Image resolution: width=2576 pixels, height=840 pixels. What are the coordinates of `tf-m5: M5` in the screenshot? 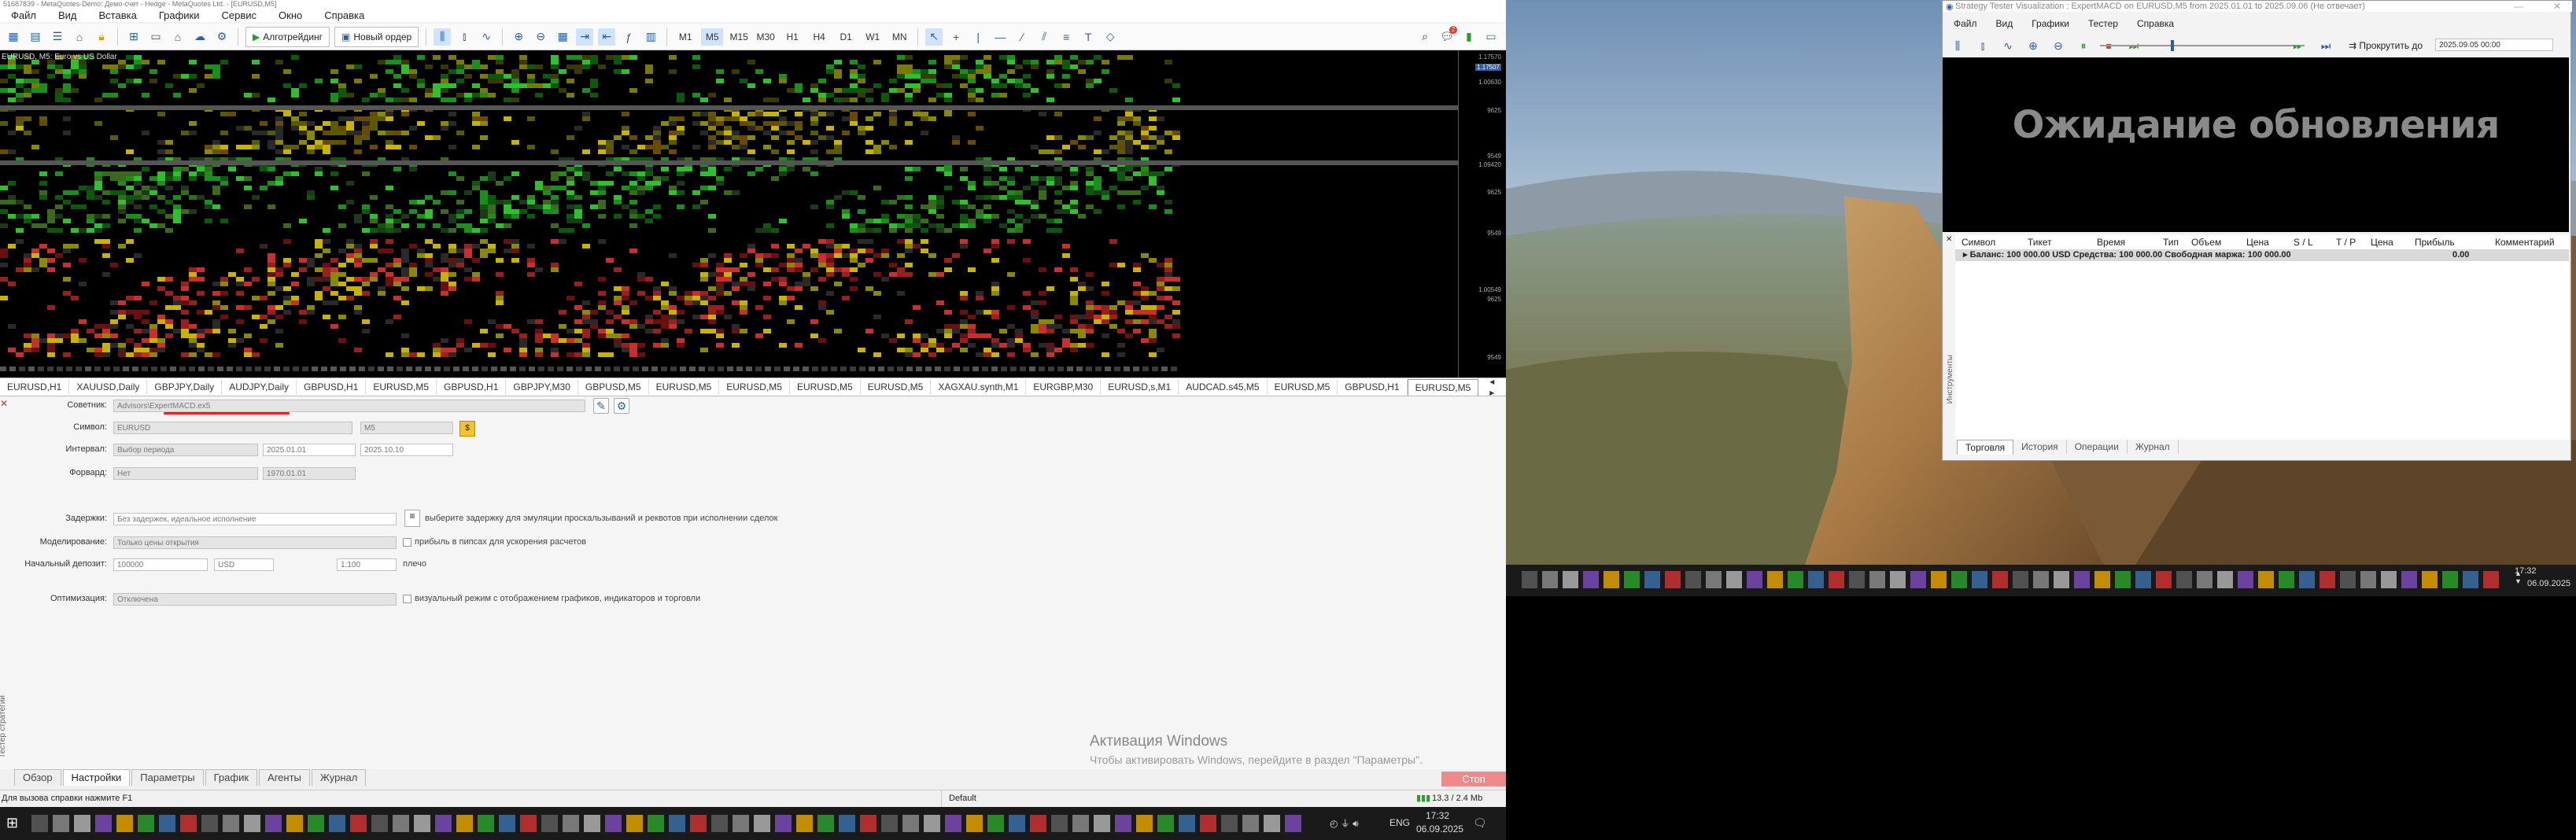 It's located at (712, 37).